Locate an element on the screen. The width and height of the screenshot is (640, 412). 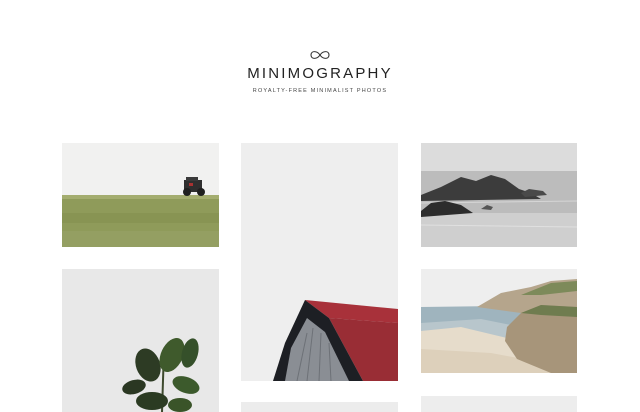
partial-right-image is located at coordinates (499, 404).